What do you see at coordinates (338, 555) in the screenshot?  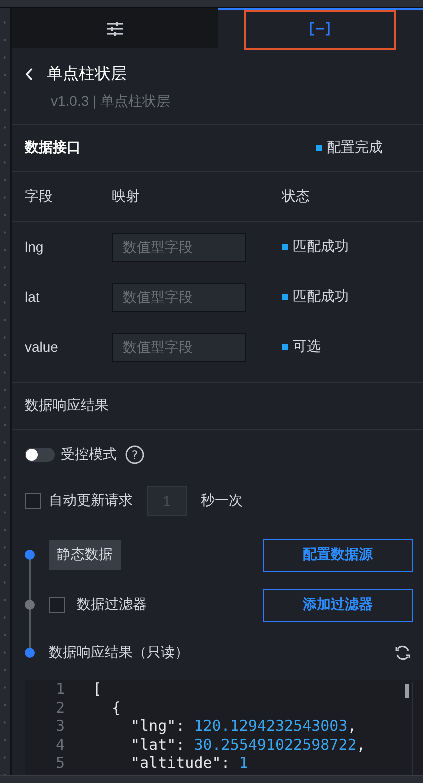 I see `step-button: 配置数据源` at bounding box center [338, 555].